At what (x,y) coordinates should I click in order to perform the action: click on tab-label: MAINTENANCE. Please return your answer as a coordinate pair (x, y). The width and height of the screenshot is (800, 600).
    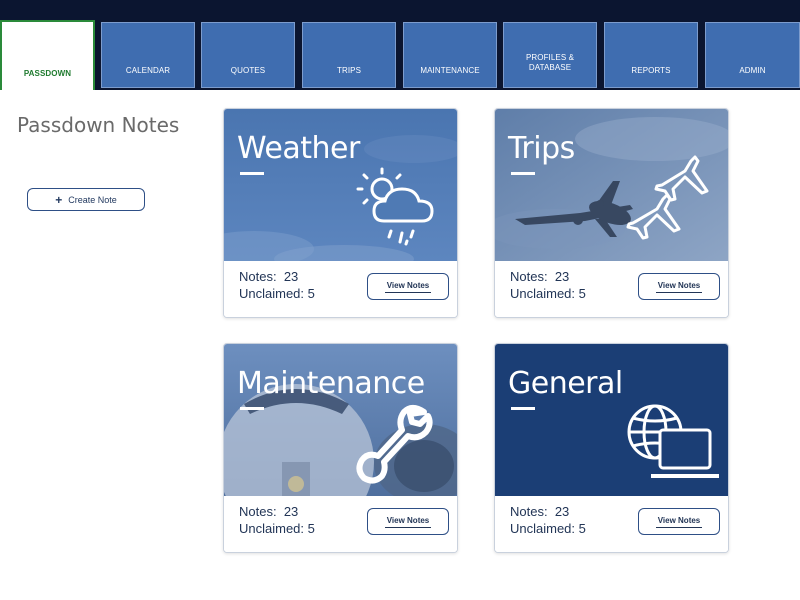
    Looking at the image, I should click on (450, 70).